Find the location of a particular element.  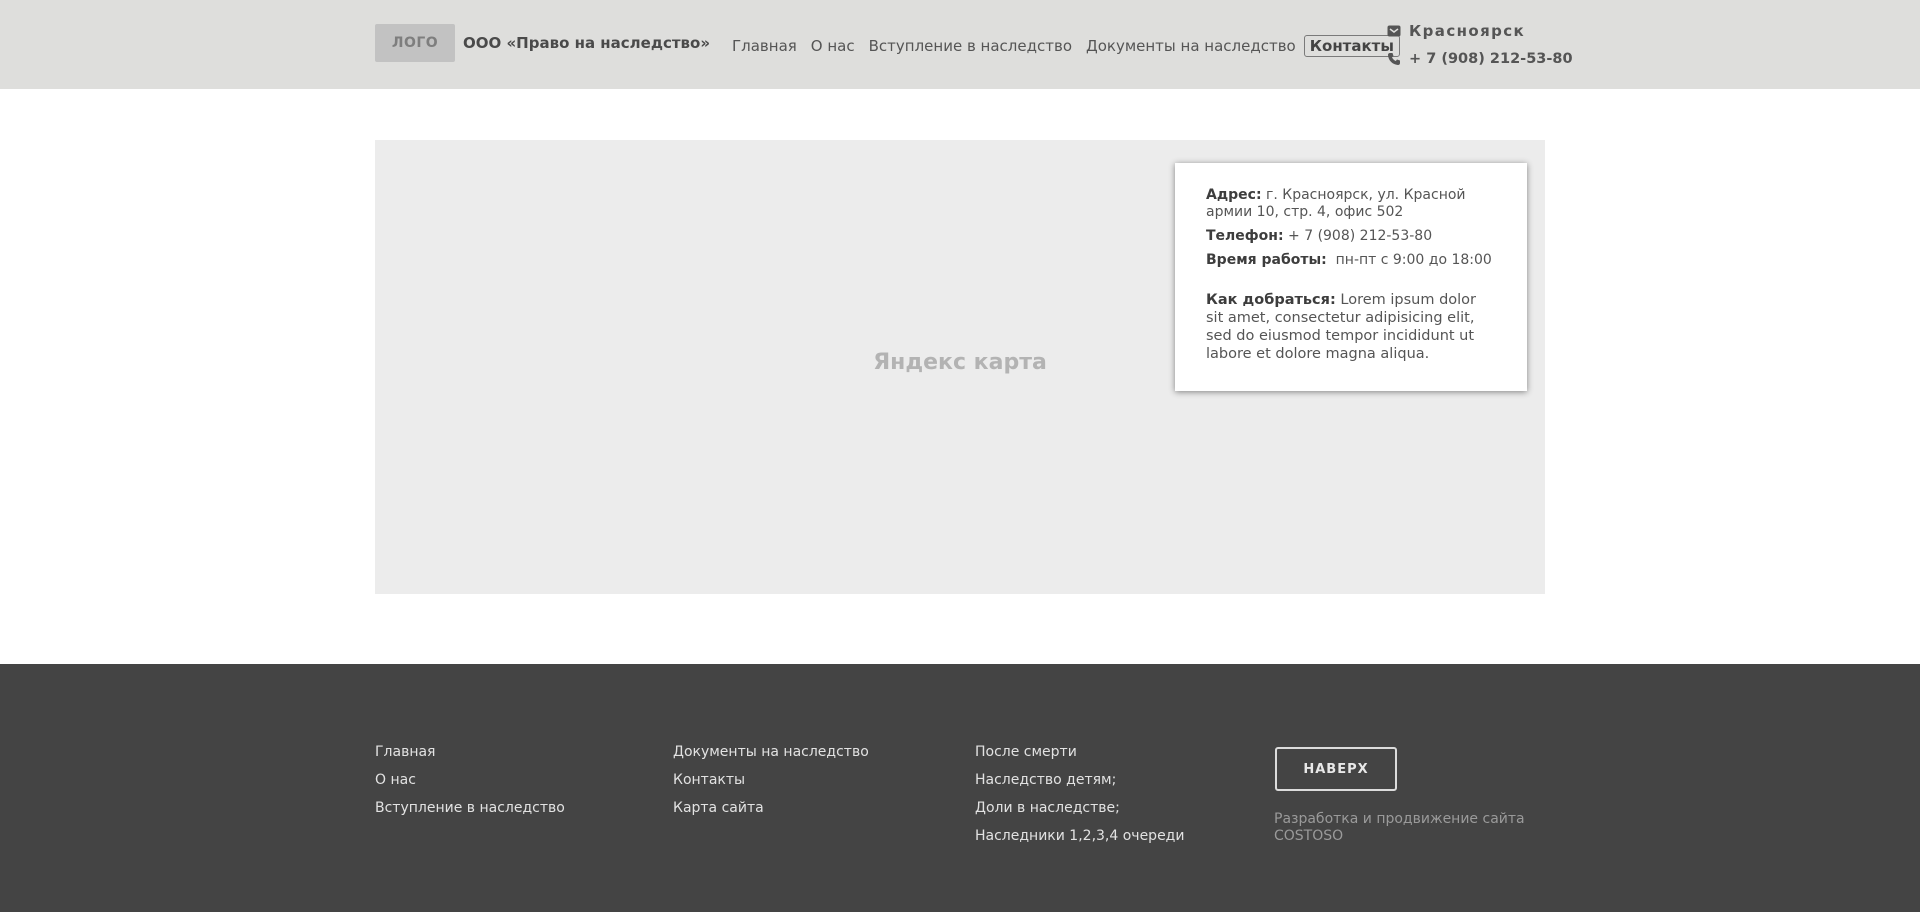

phone-row: Телефон: + 7 (908) 212-53-80 is located at coordinates (1351, 236).